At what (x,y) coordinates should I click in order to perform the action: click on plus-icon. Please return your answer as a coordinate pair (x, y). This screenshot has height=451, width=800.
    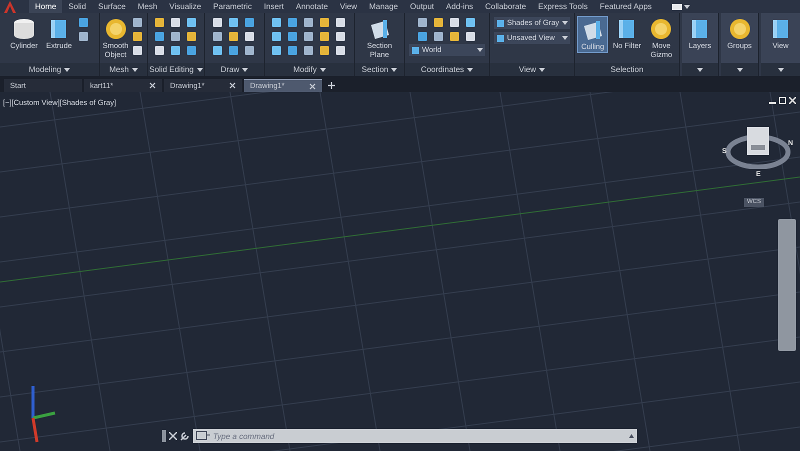
    Looking at the image, I should click on (331, 85).